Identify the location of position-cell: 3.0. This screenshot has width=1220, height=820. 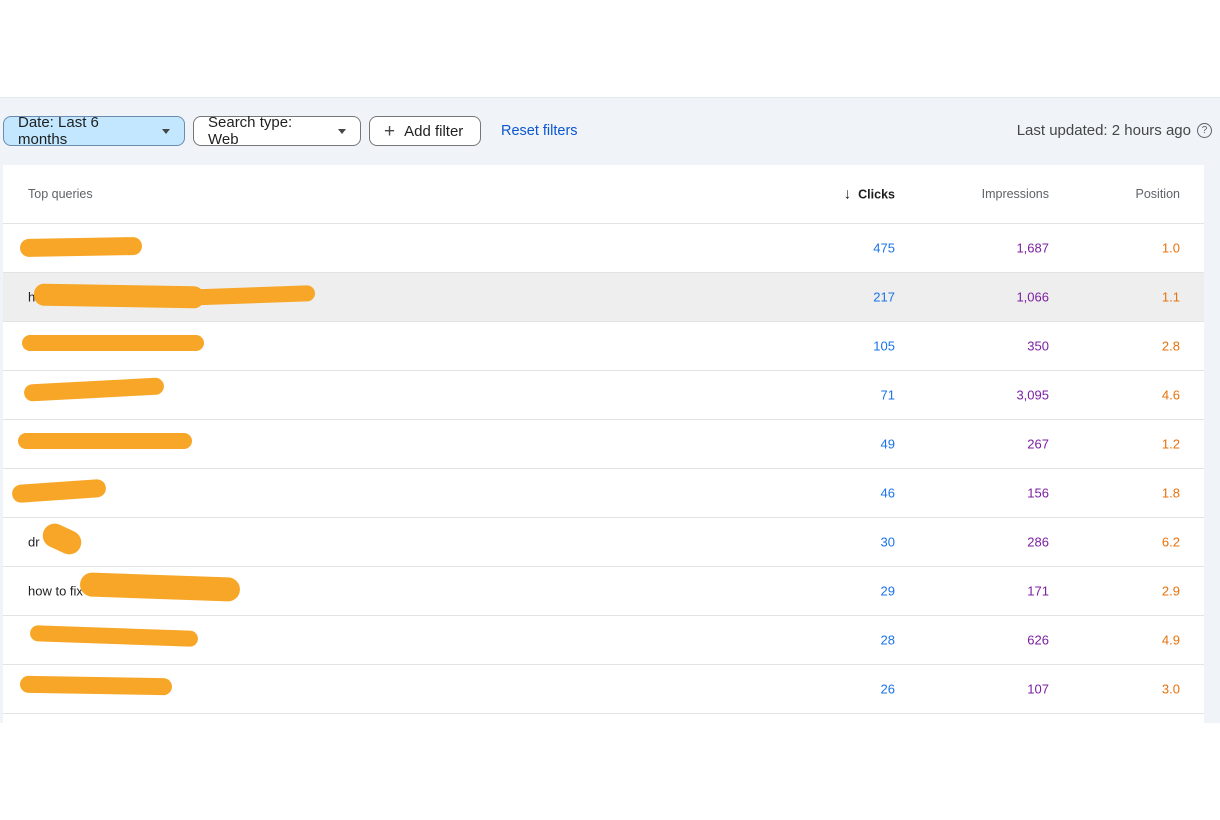
(1170, 689).